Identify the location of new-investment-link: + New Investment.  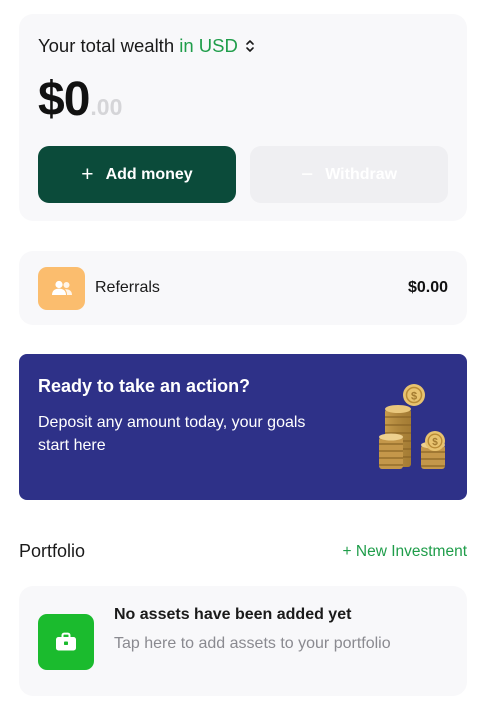
(405, 552).